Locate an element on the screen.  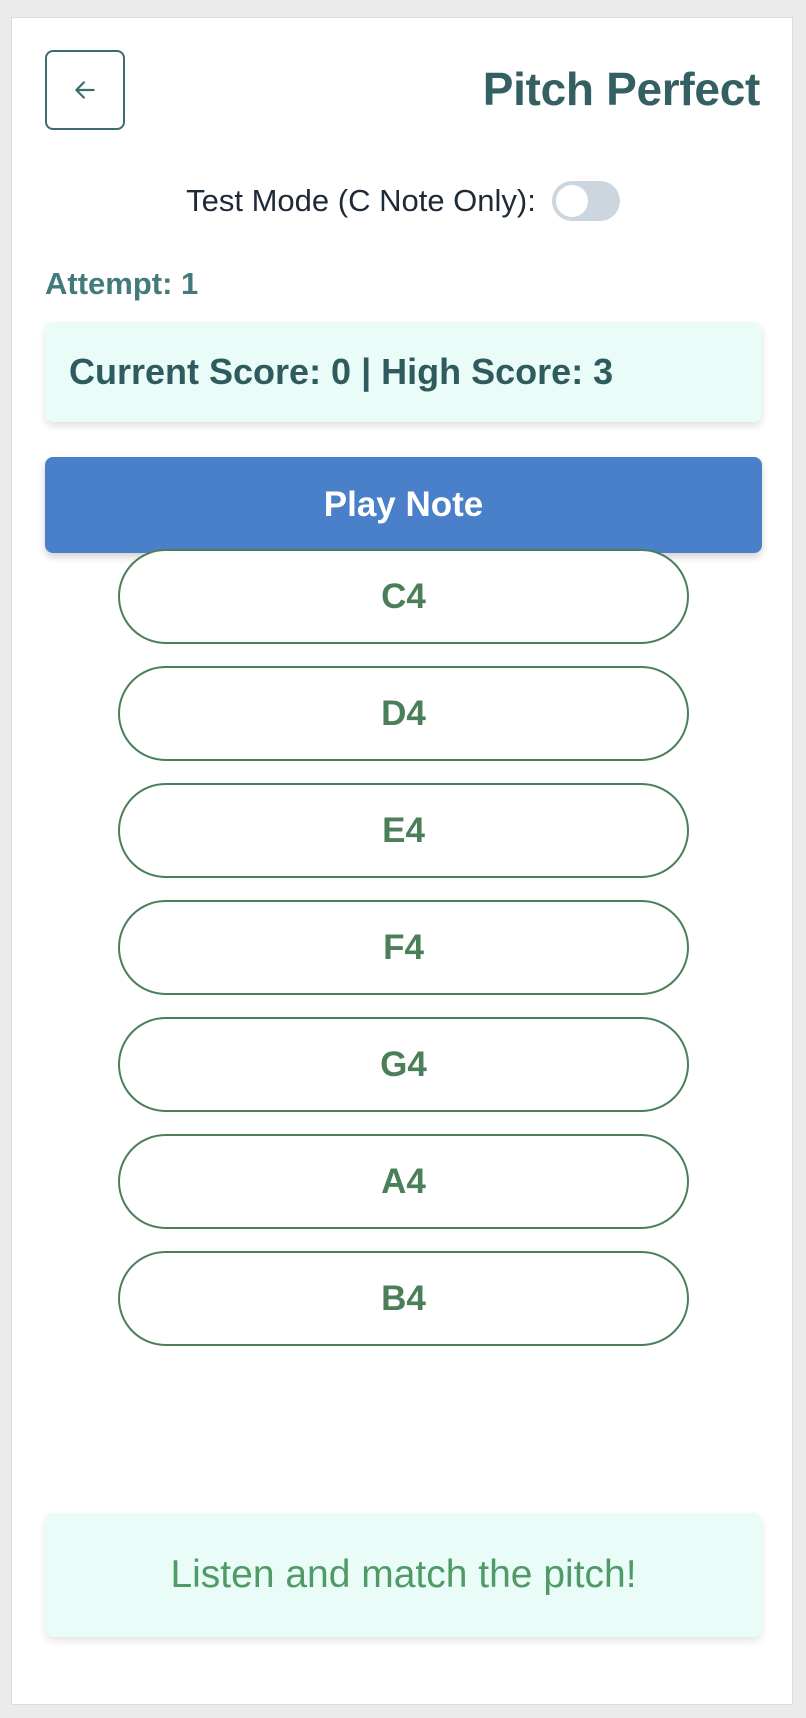
attempt-counter: Attempt: 1 is located at coordinates (122, 283).